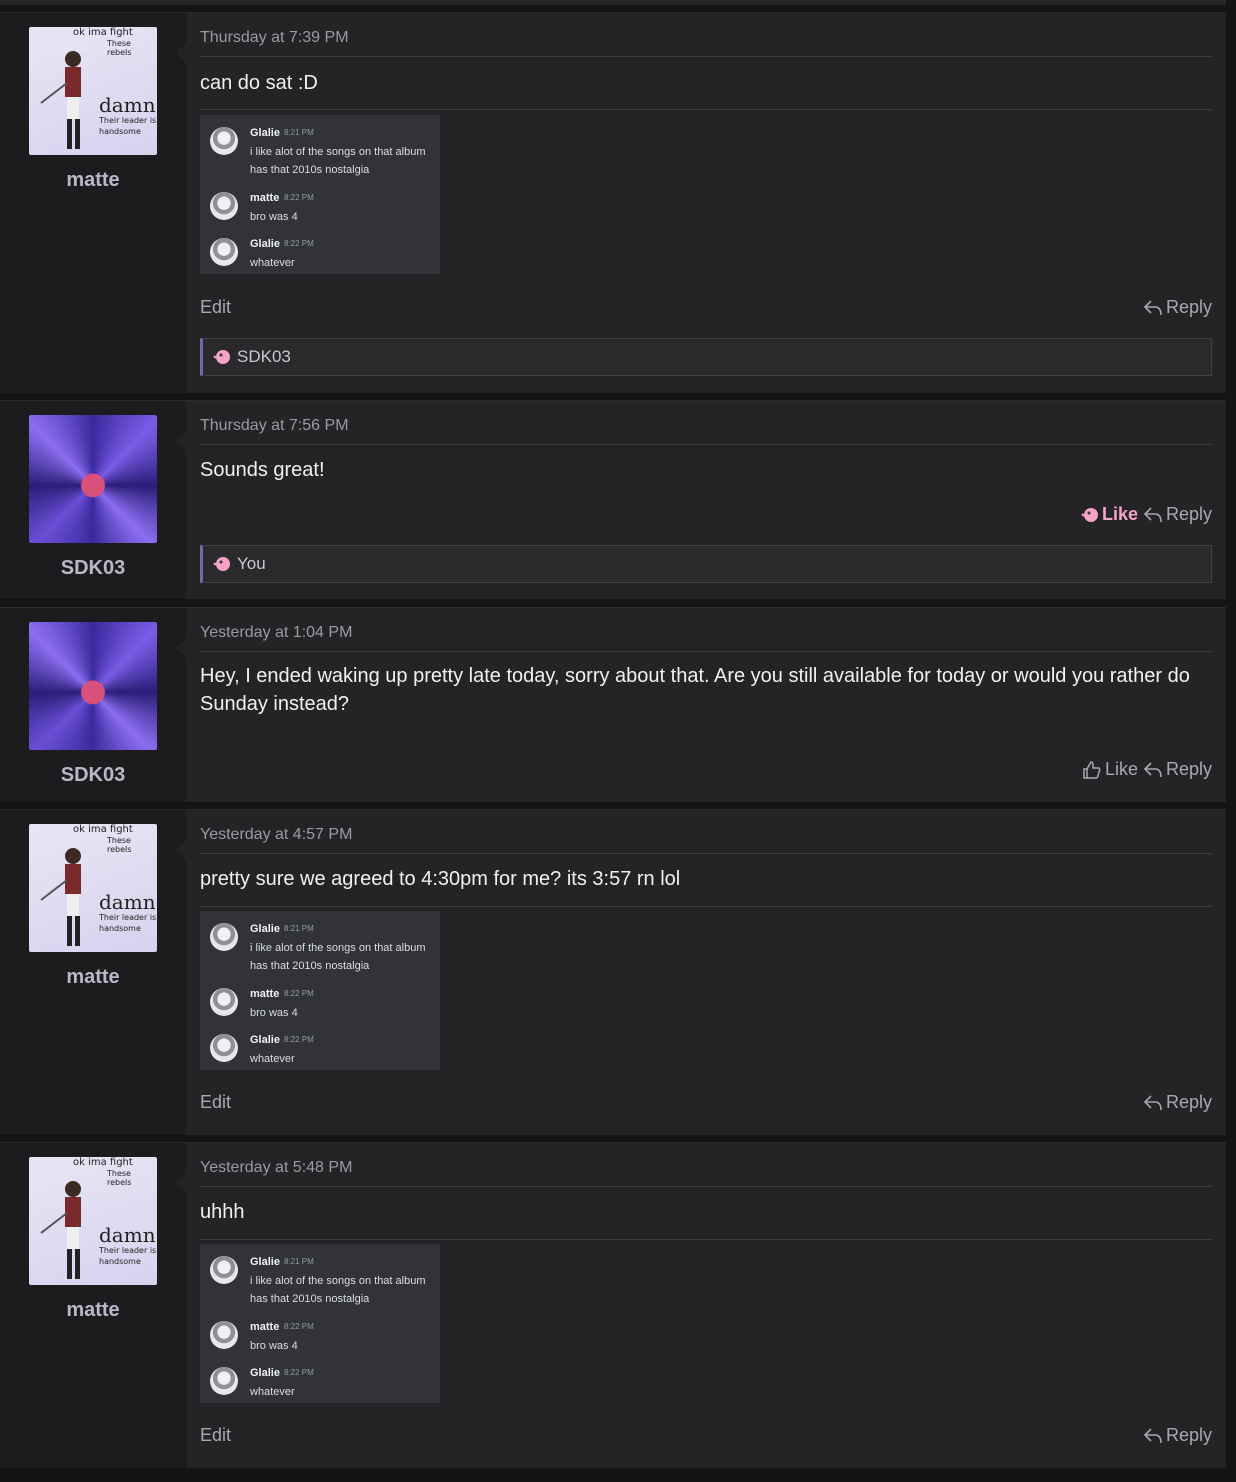 The height and width of the screenshot is (1482, 1236). Describe the element at coordinates (706, 1173) in the screenshot. I see `post-timestamp: Yesterday at 5:48 PM` at that location.